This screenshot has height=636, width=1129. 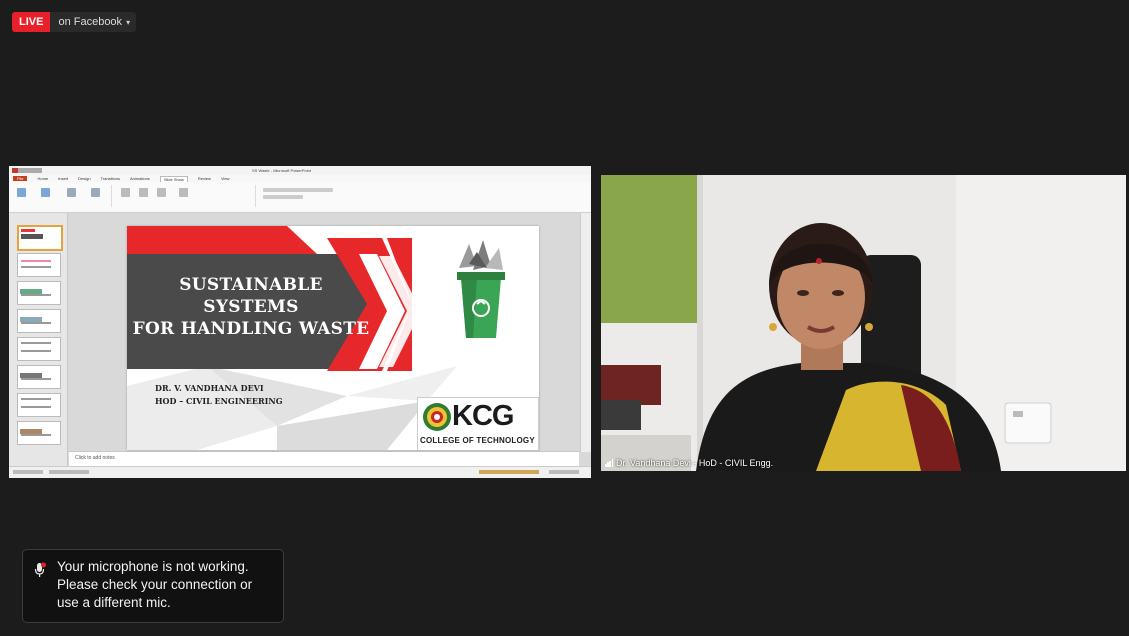 What do you see at coordinates (283, 197) in the screenshot?
I see `show-on-field` at bounding box center [283, 197].